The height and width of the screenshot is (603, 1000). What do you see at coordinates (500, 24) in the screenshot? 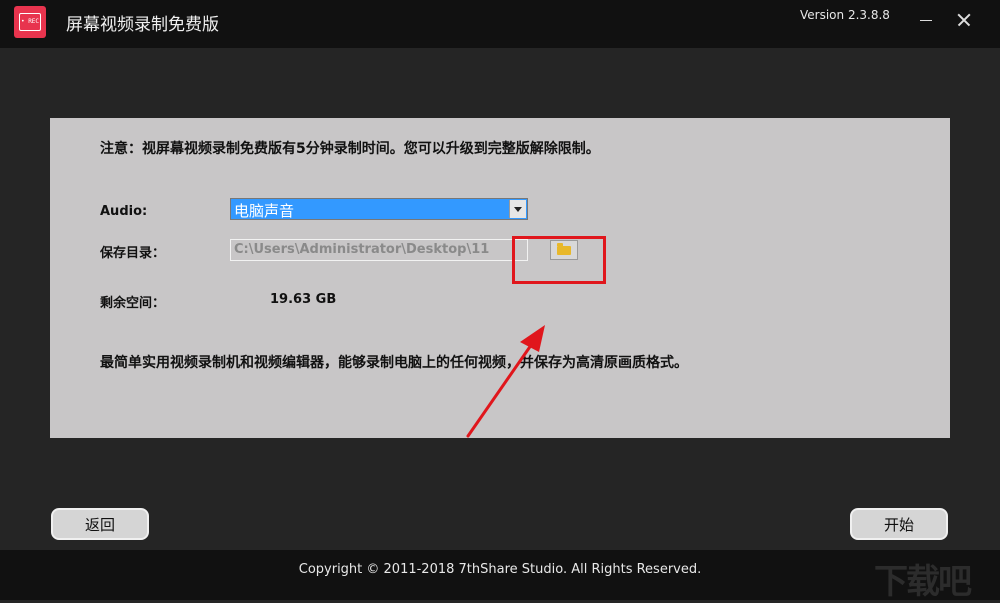
I see `title-bar: • REC 屏幕视频录制免费版 Version 2.3.8.8` at bounding box center [500, 24].